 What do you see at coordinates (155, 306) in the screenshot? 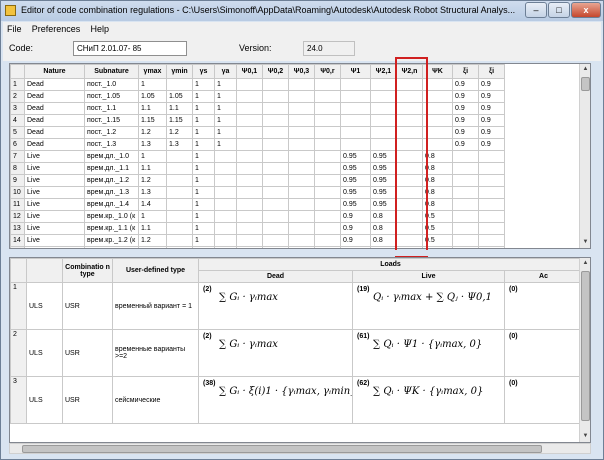
I see `user-defined-type-cell: временный вариант = 1` at bounding box center [155, 306].